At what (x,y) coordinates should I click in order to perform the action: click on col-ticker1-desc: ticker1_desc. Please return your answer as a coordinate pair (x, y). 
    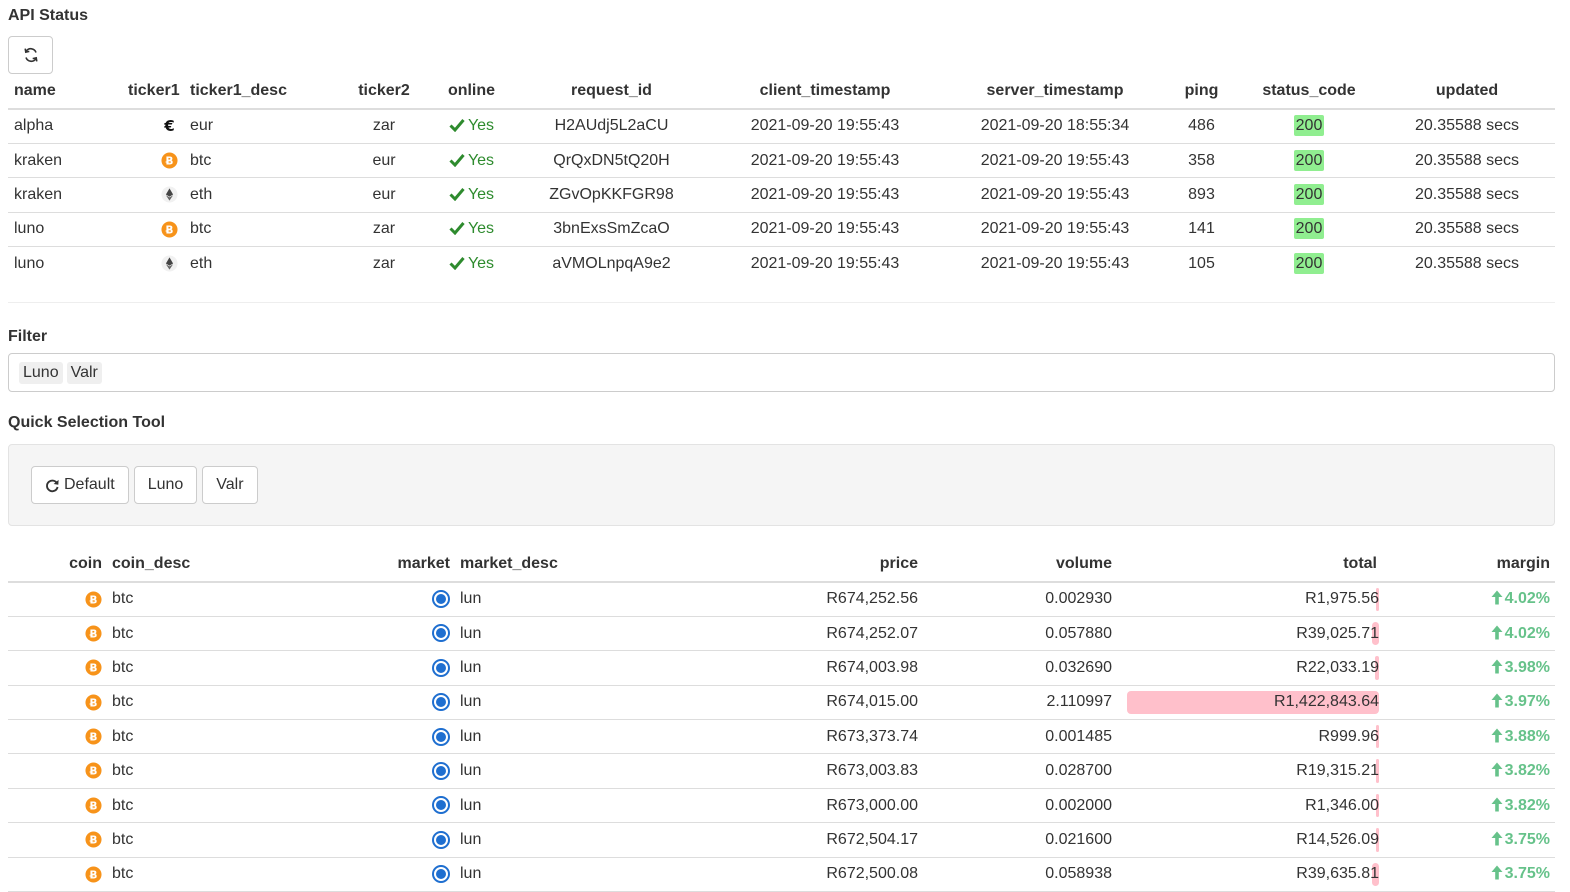
    Looking at the image, I should click on (264, 91).